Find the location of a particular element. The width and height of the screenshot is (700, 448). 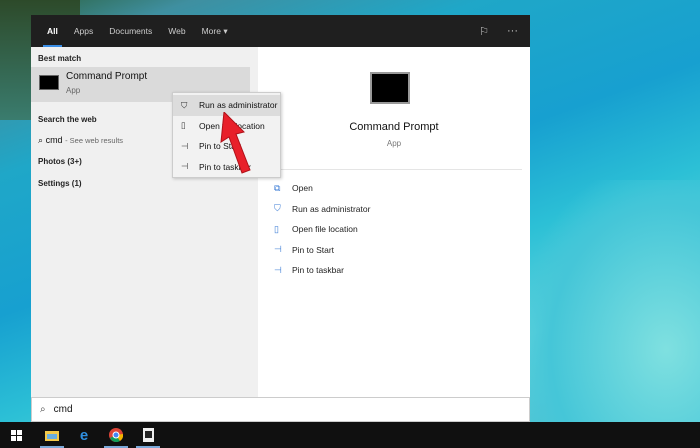

result-title: Command Prompt is located at coordinates (107, 76).